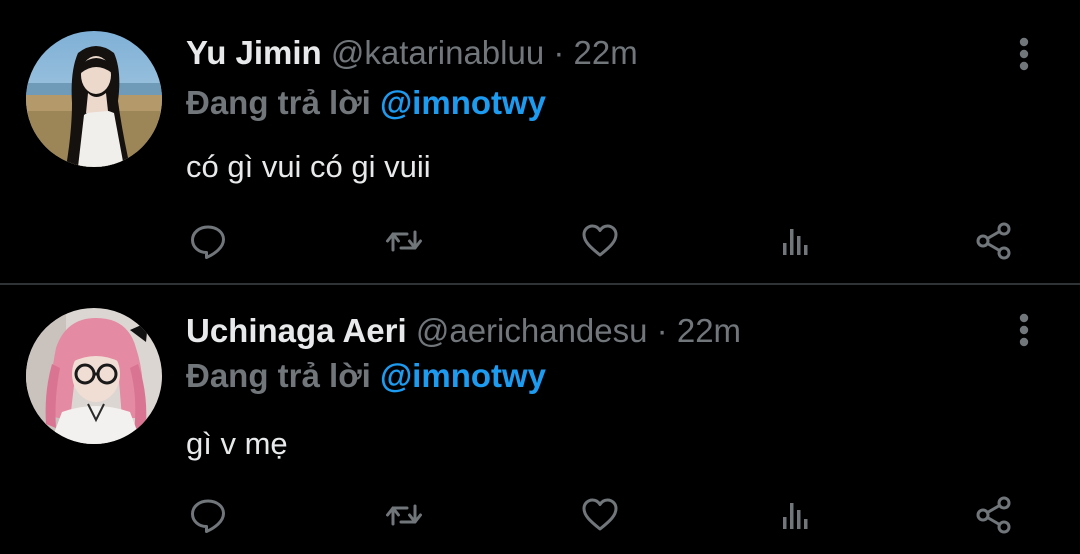 This screenshot has width=1080, height=554. What do you see at coordinates (308, 166) in the screenshot?
I see `tweet-text: có gì vui có gi vuii` at bounding box center [308, 166].